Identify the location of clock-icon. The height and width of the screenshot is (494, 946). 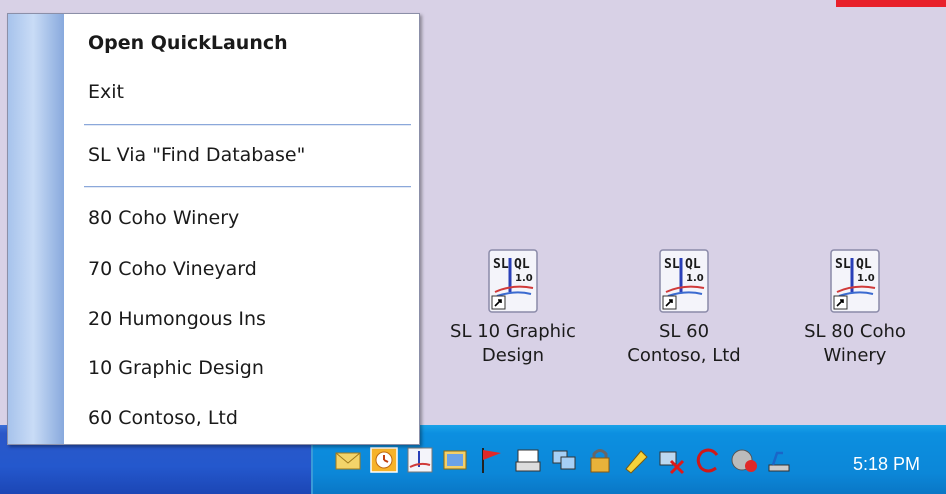
(384, 460).